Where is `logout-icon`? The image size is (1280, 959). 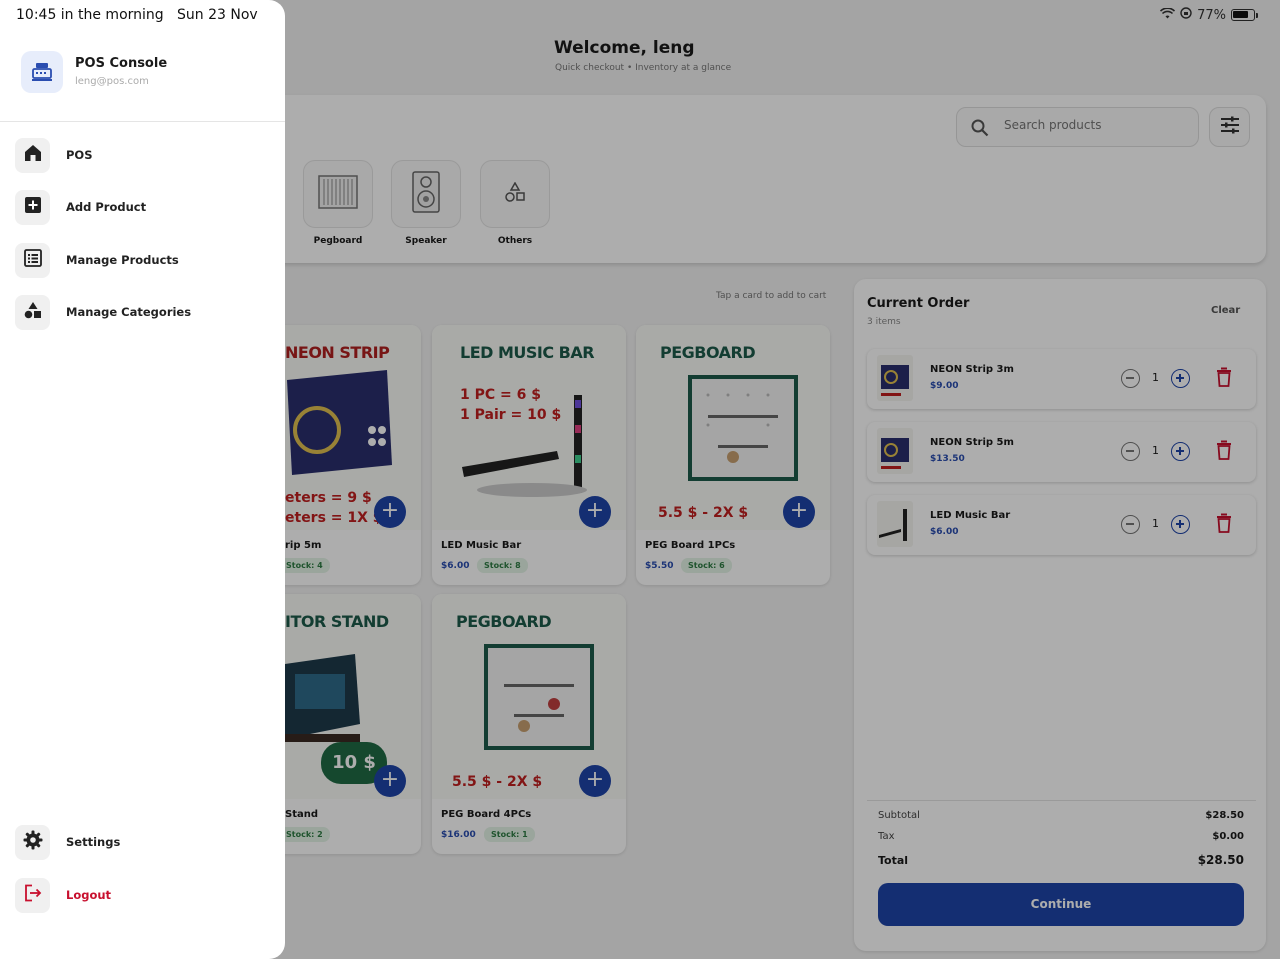 logout-icon is located at coordinates (33, 895).